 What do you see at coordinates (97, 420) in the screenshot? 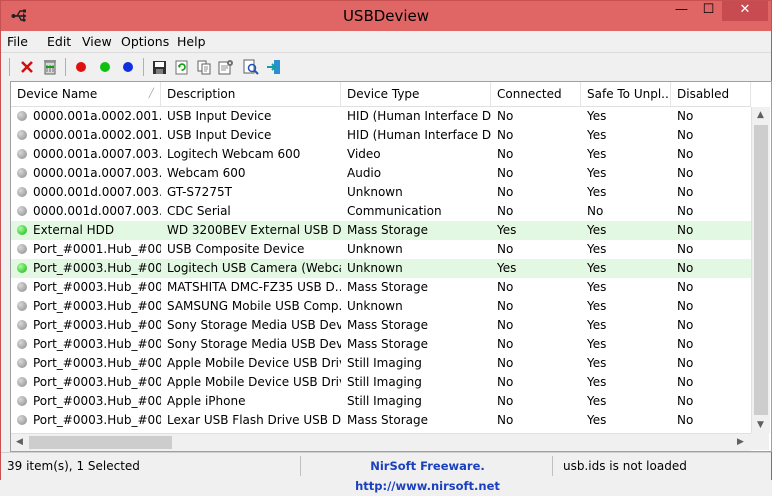
I see `device-name-text: Port_#0003.Hub_#0008` at bounding box center [97, 420].